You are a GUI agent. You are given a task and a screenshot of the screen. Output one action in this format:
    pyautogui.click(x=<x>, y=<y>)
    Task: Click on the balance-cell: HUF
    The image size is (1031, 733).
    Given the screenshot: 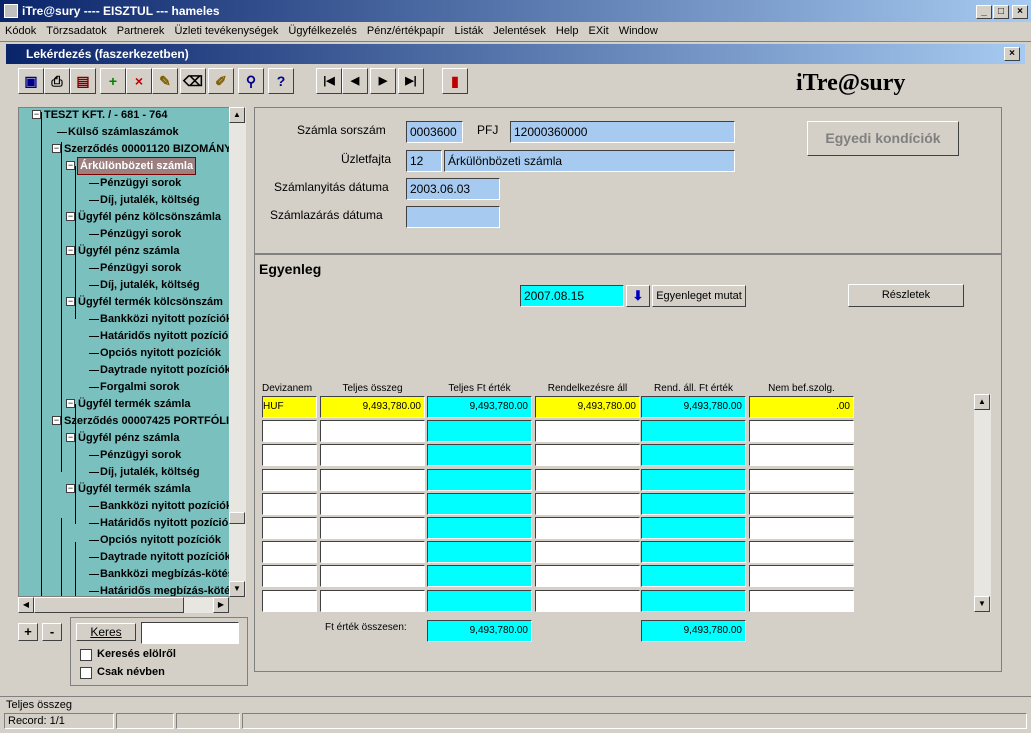 What is the action you would take?
    pyautogui.click(x=289, y=407)
    